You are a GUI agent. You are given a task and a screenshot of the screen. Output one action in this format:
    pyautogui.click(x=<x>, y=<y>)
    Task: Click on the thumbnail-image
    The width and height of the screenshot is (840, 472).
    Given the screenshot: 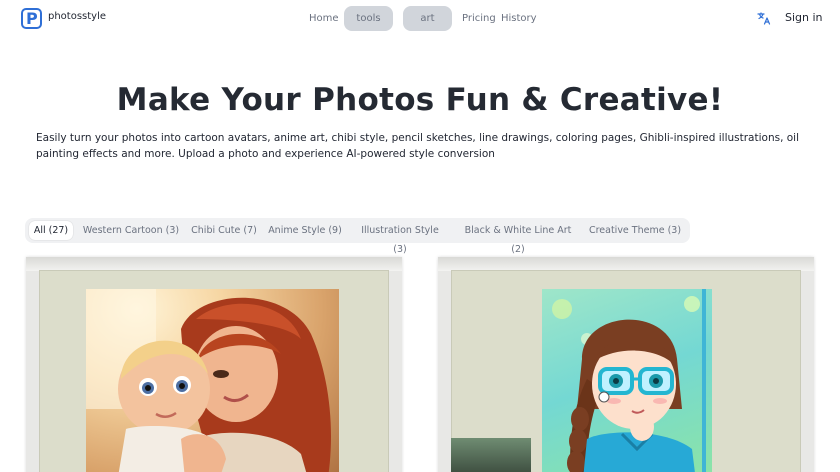 What is the action you would take?
    pyautogui.click(x=491, y=455)
    